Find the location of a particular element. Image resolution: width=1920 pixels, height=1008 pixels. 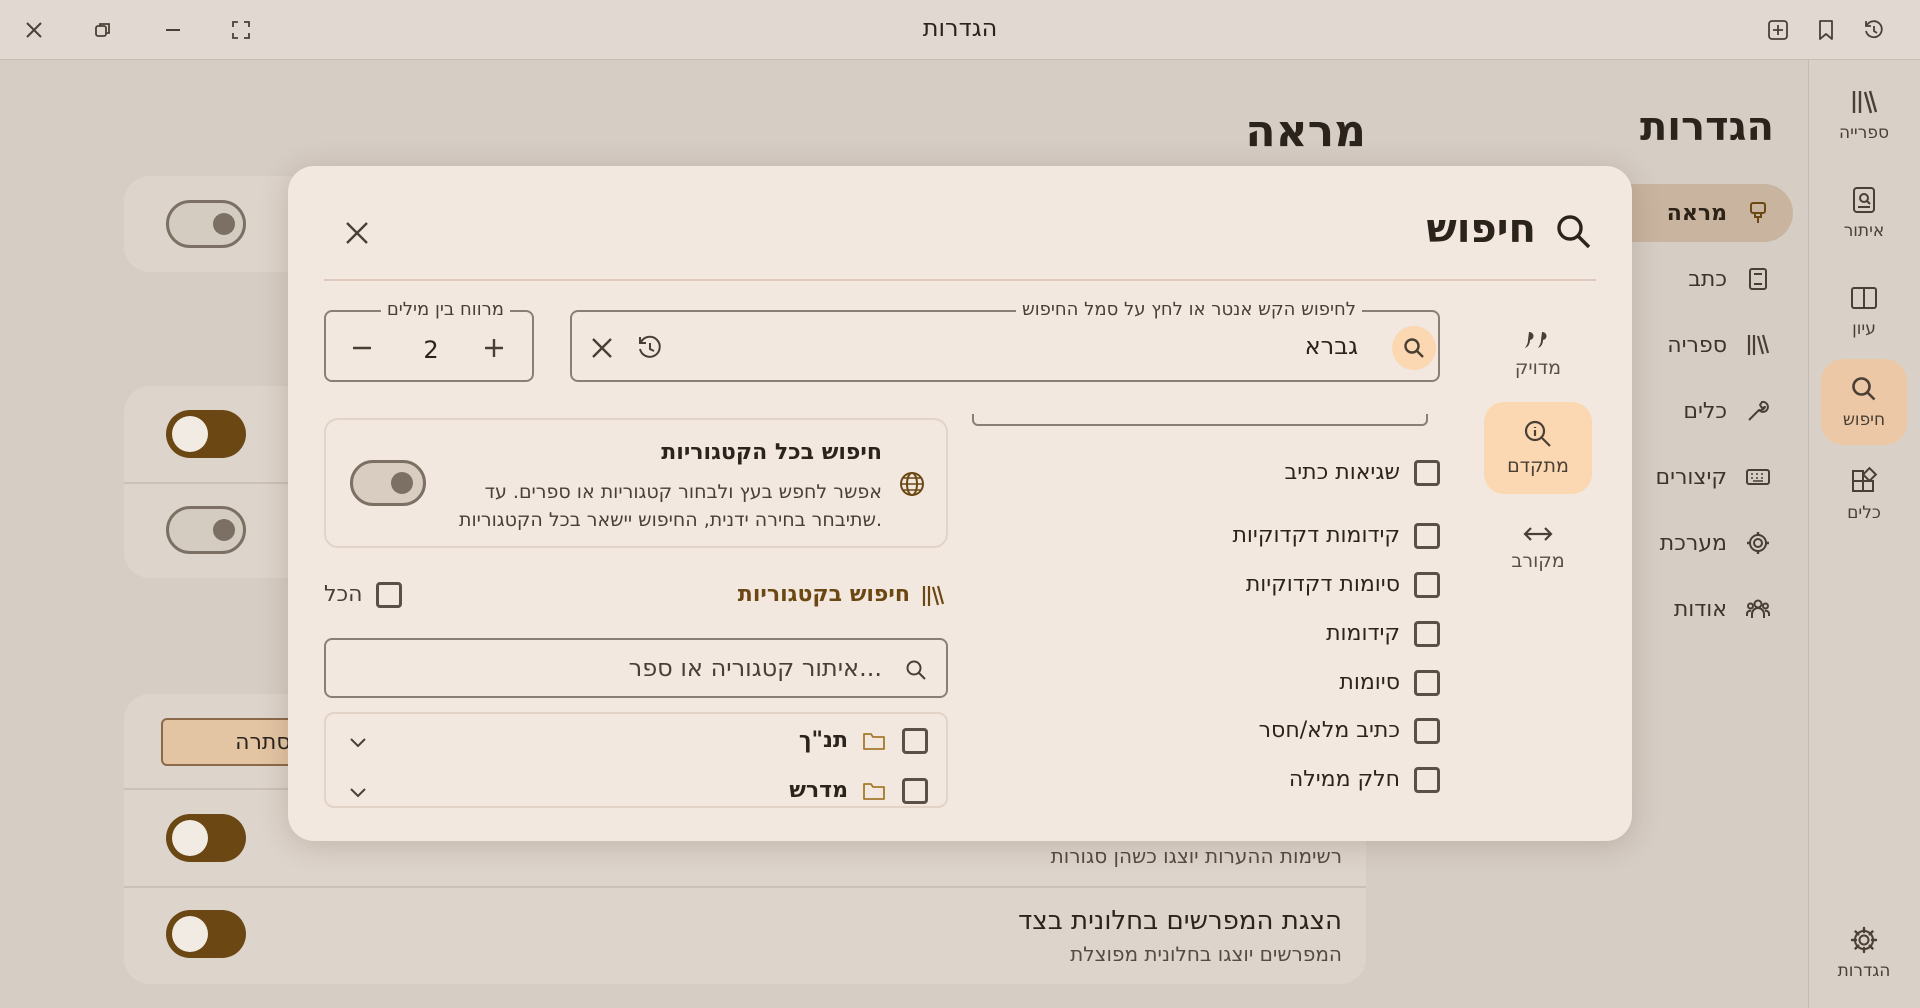

clear-search-button is located at coordinates (602, 348).